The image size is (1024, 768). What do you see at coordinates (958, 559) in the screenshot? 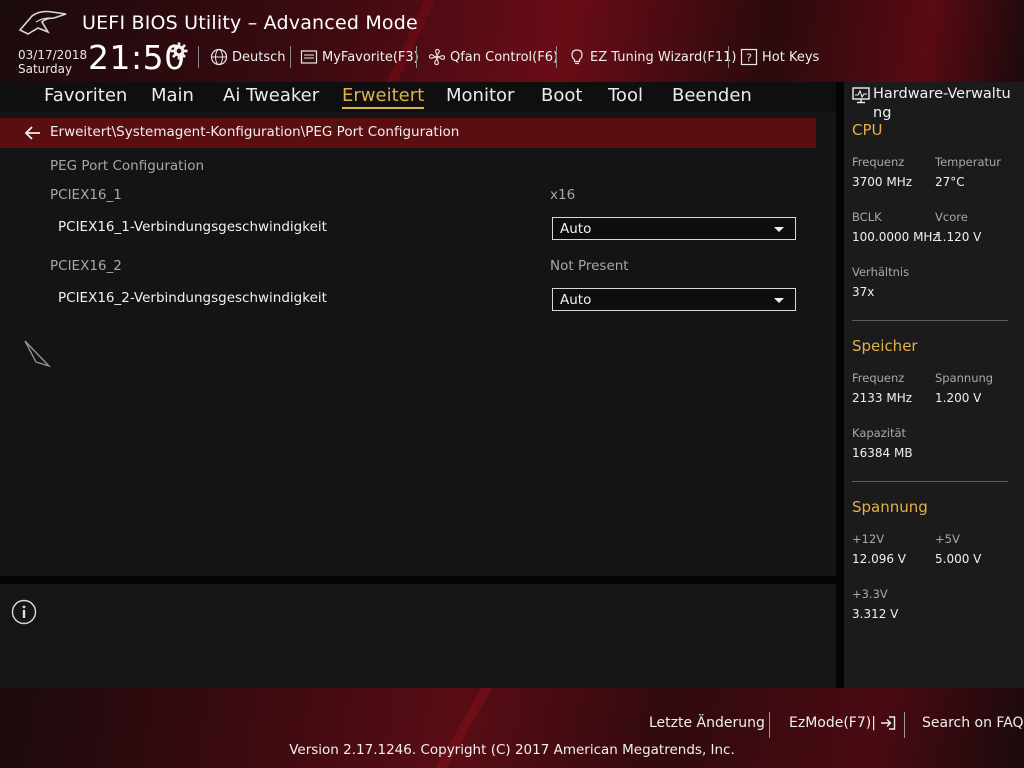
I see `v5-value: 5.000 V` at bounding box center [958, 559].